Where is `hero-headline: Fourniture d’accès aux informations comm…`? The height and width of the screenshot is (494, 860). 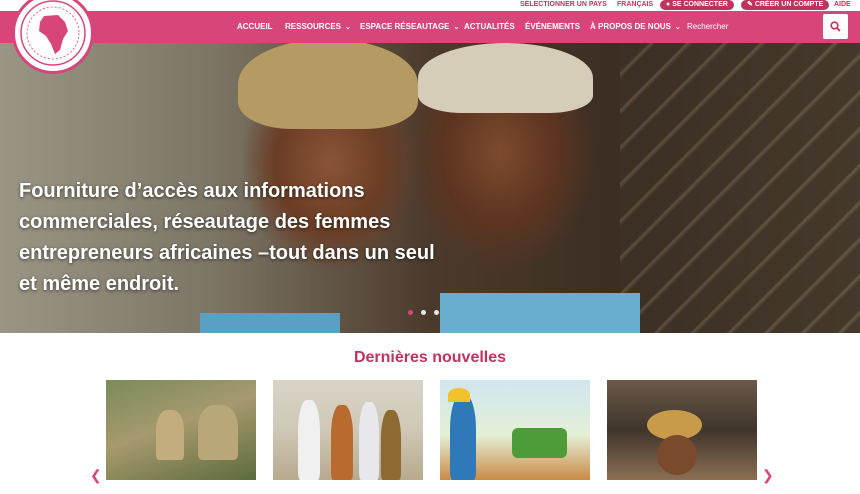
hero-headline: Fourniture d’accès aux informations comm… is located at coordinates (227, 237).